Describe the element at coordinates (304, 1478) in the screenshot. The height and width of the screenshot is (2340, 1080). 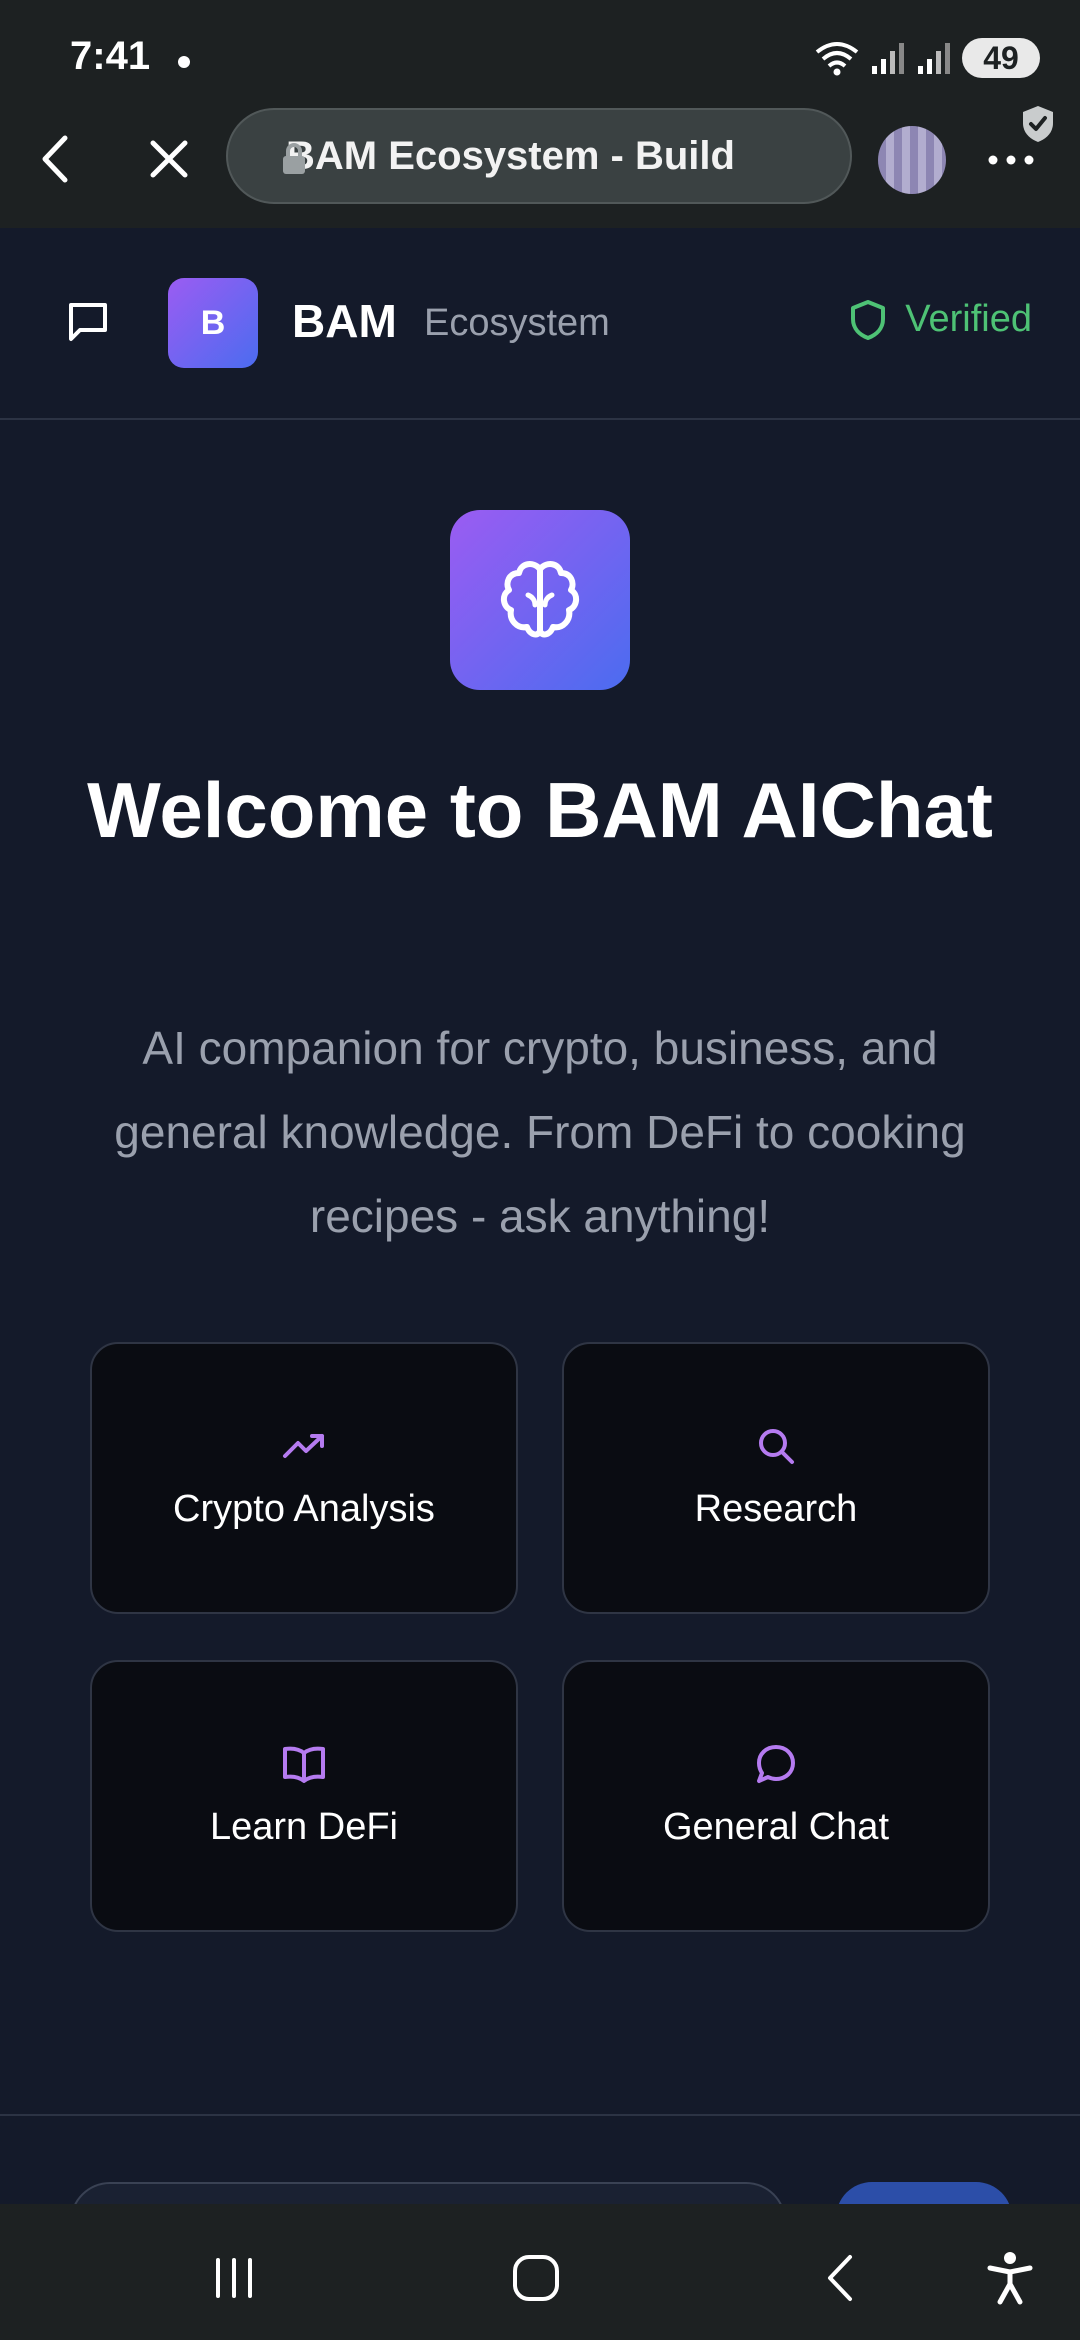
I see `card-crypto-analysis: Crypto Analysis` at that location.